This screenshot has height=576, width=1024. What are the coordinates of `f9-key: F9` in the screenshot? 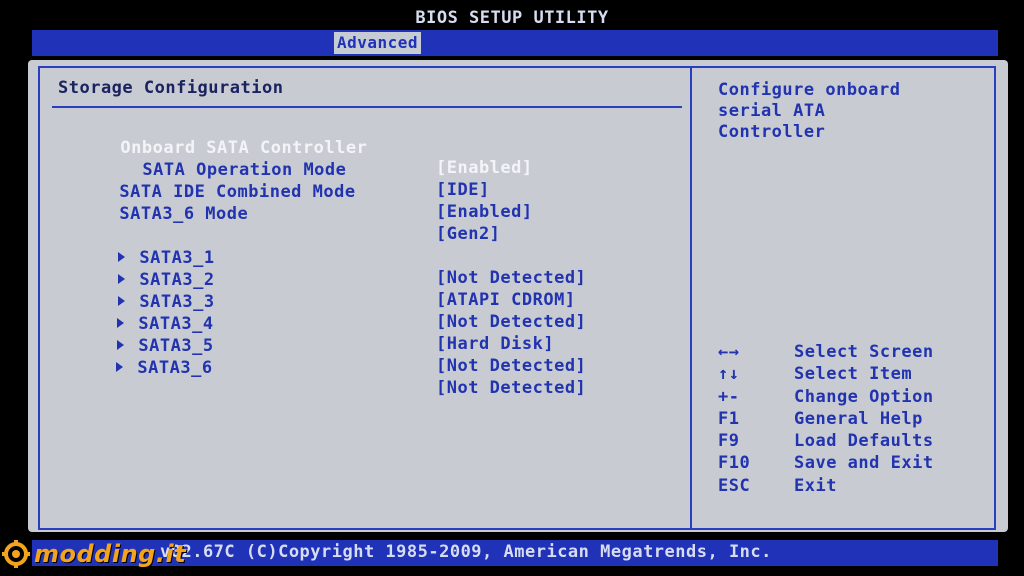 It's located at (729, 441).